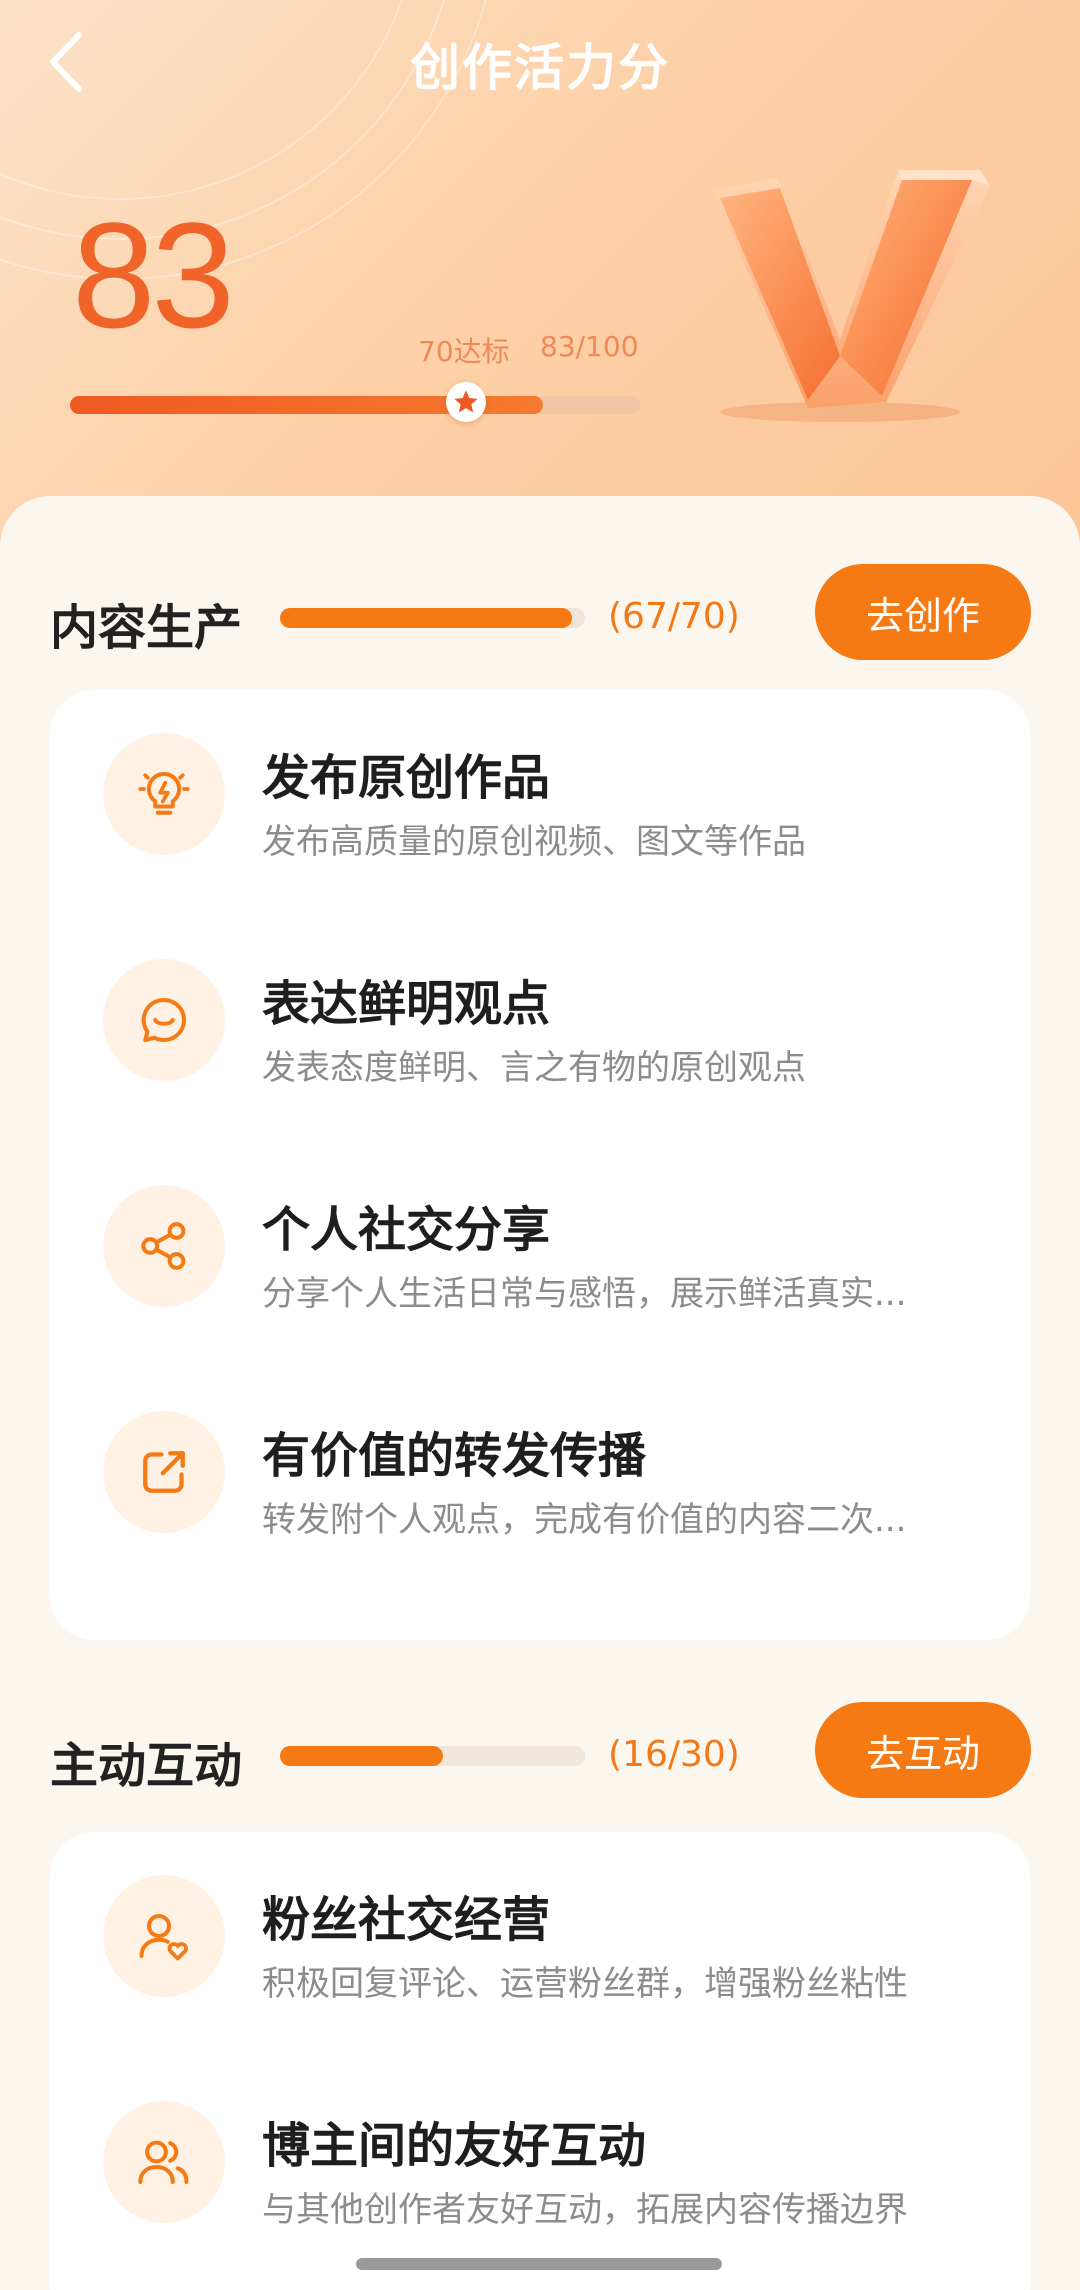 Image resolution: width=1080 pixels, height=2290 pixels. What do you see at coordinates (406, 1004) in the screenshot?
I see `item-title: 表达鲜明观点` at bounding box center [406, 1004].